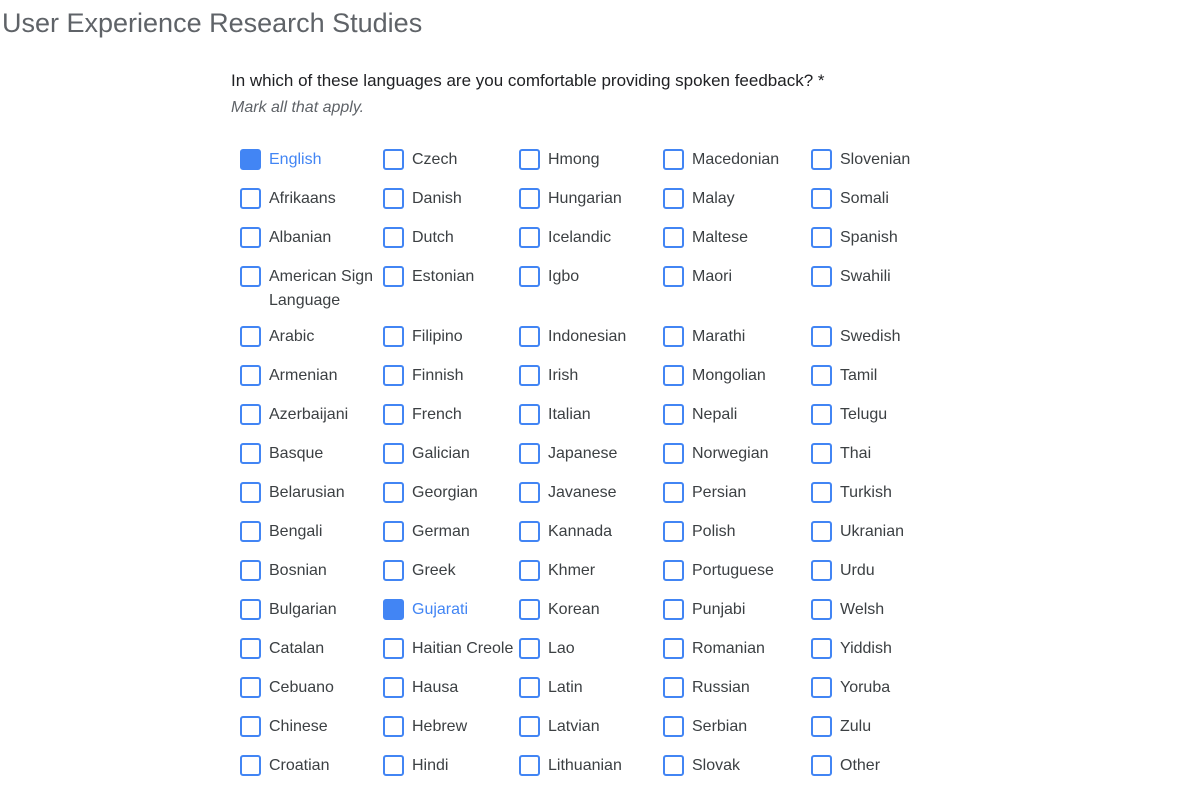 Image resolution: width=1184 pixels, height=798 pixels. Describe the element at coordinates (735, 238) in the screenshot. I see `option-maltese: Maltese` at that location.